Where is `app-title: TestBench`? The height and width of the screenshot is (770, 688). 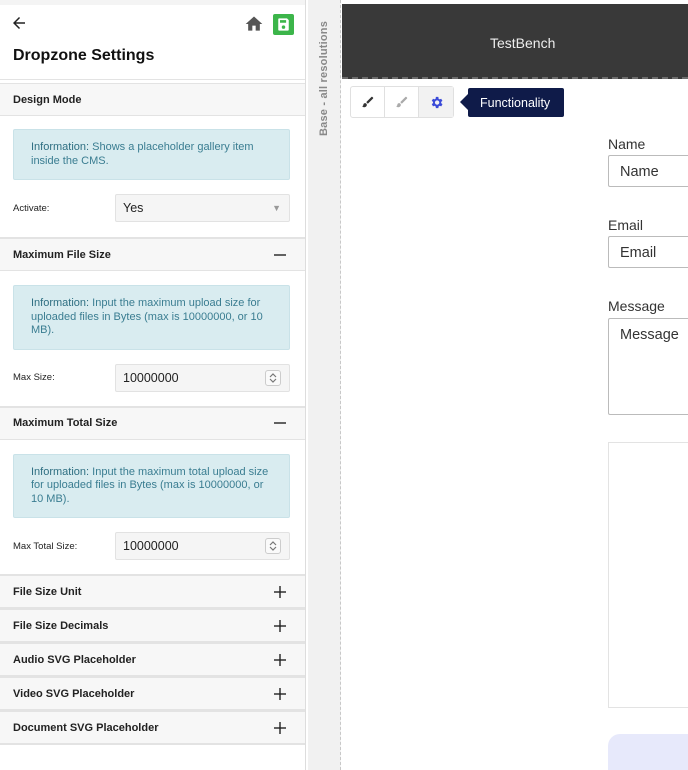 app-title: TestBench is located at coordinates (523, 43).